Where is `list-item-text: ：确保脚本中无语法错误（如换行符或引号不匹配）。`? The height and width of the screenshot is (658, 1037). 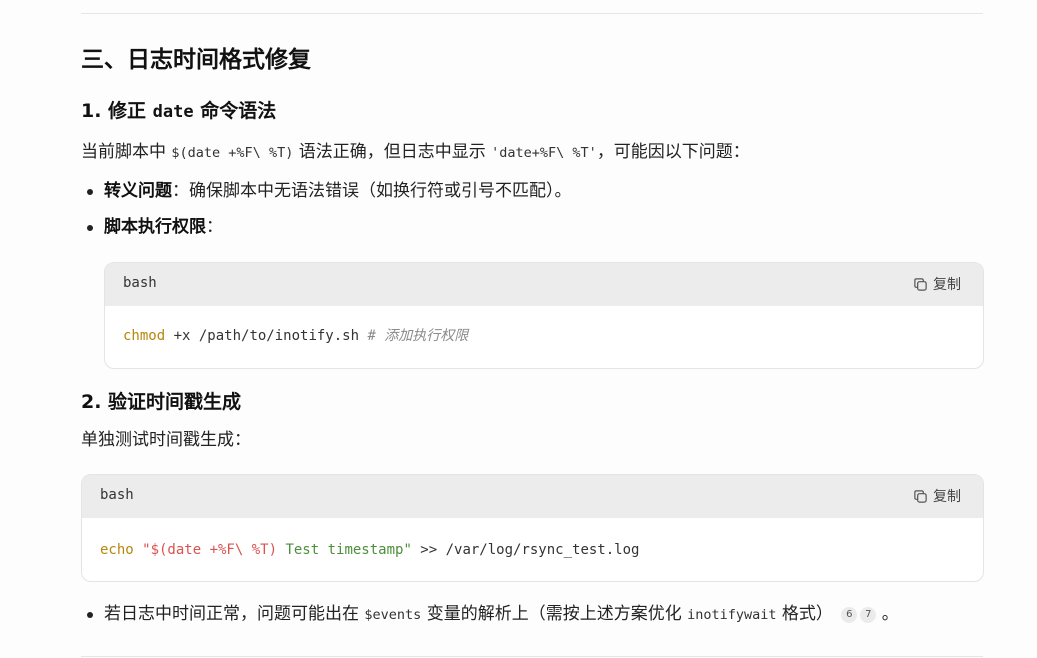
list-item-text: ：确保脚本中无语法错误（如换行符或引号不匹配）。 is located at coordinates (372, 191).